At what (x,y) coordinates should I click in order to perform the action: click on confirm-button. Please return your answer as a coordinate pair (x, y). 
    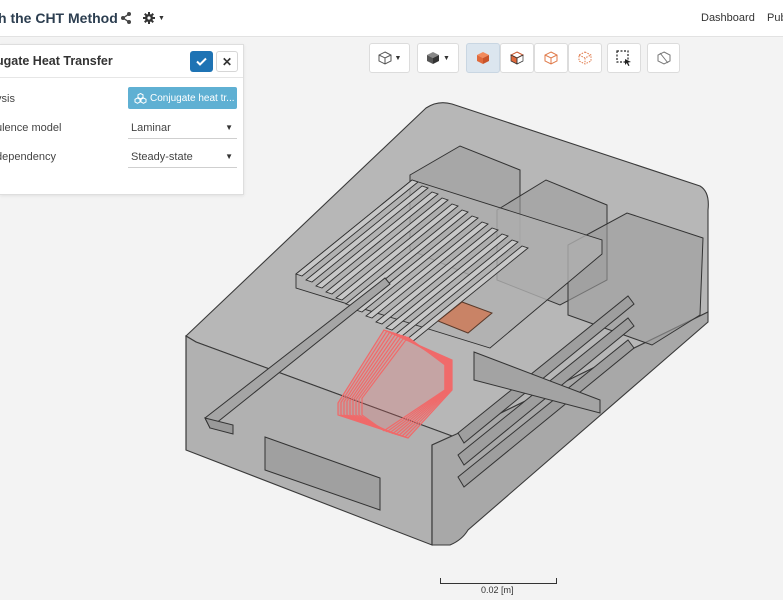
    Looking at the image, I should click on (201, 61).